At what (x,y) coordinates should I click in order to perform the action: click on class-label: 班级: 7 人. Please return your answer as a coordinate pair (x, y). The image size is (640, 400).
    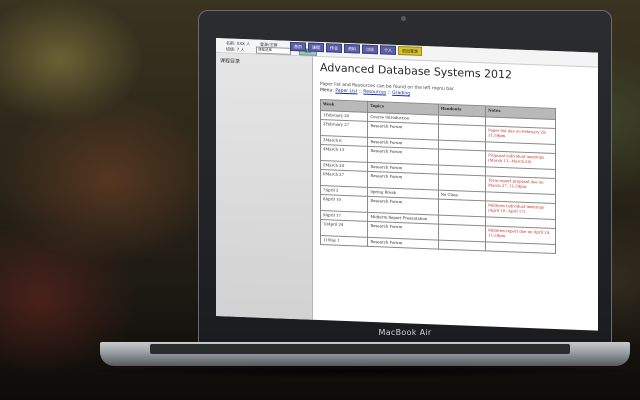
    Looking at the image, I should click on (235, 49).